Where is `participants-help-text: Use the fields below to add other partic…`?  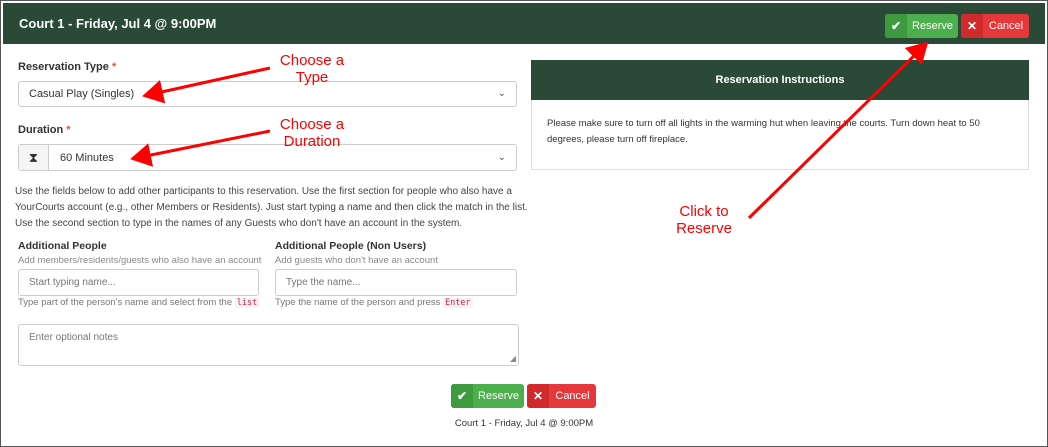
participants-help-text: Use the fields below to add other partic… is located at coordinates (275, 208).